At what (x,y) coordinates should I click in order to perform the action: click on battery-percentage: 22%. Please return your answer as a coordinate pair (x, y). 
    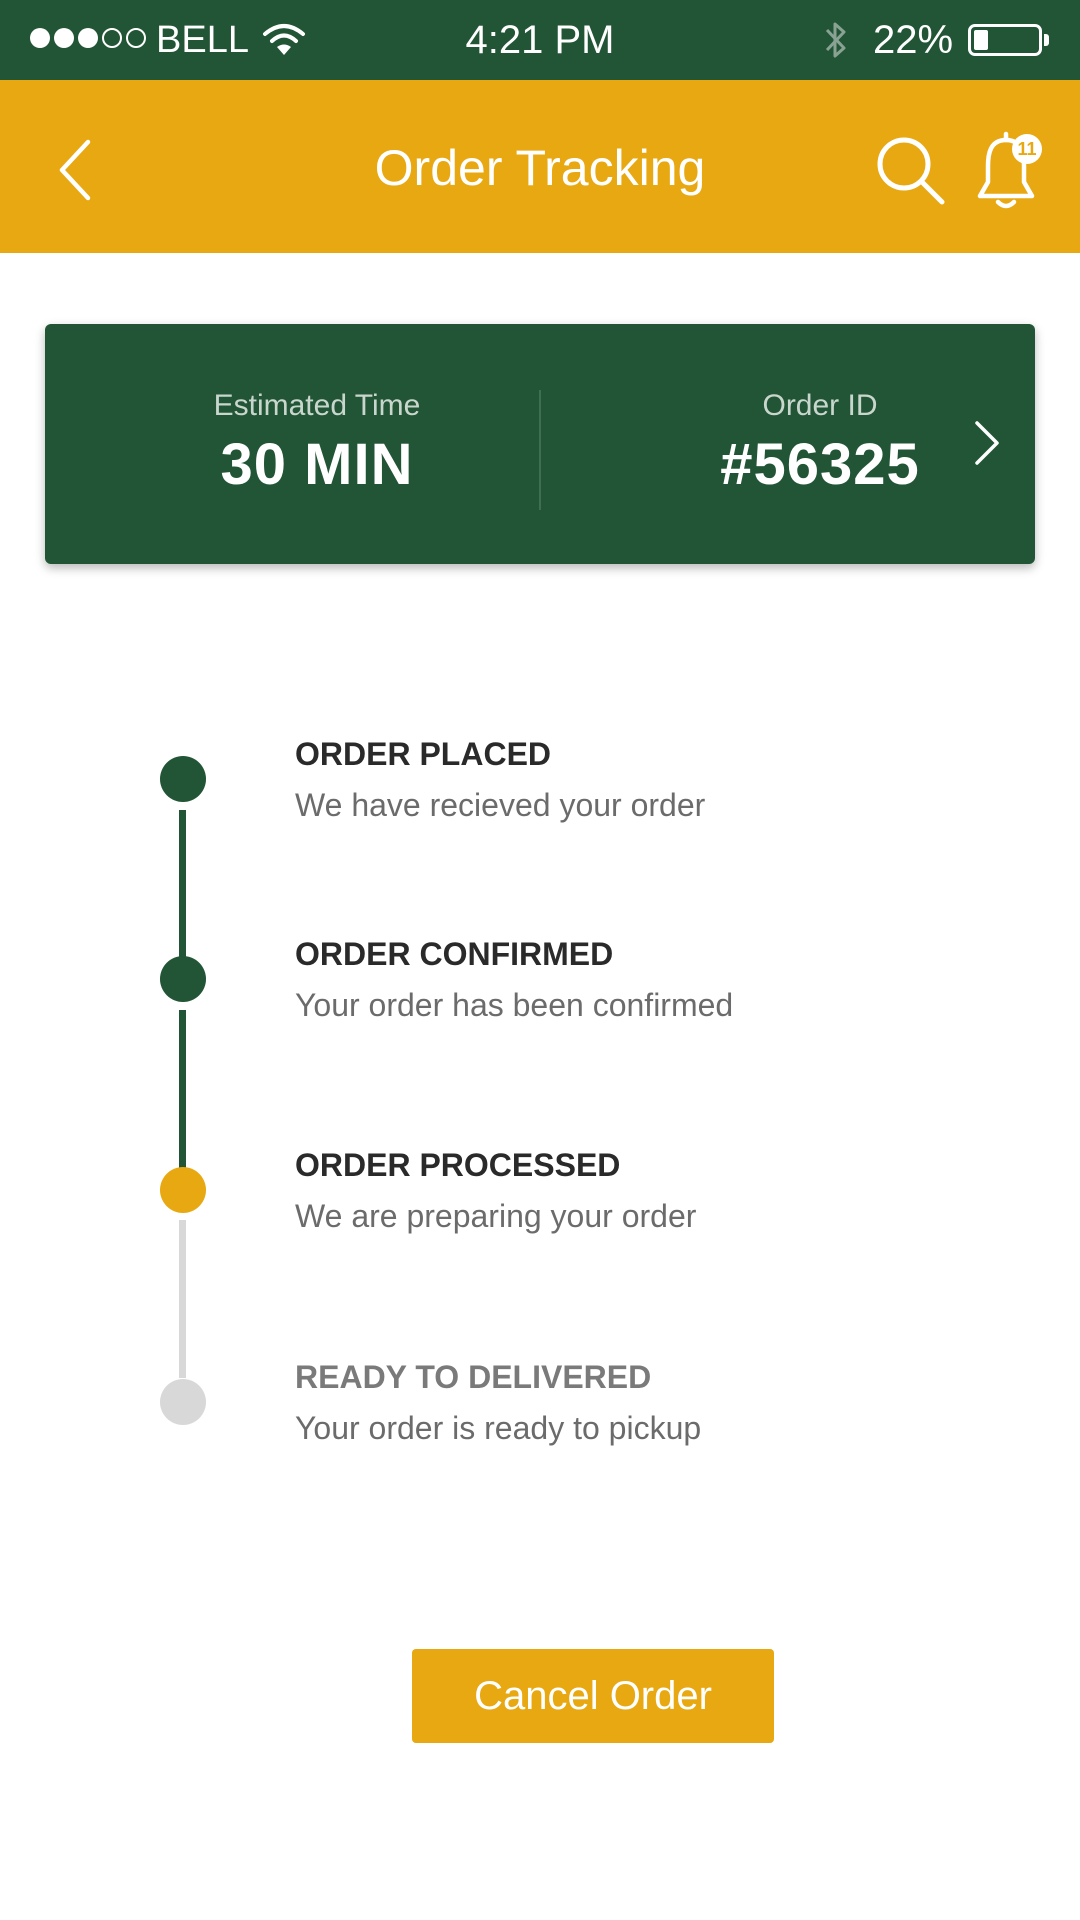
    Looking at the image, I should click on (913, 40).